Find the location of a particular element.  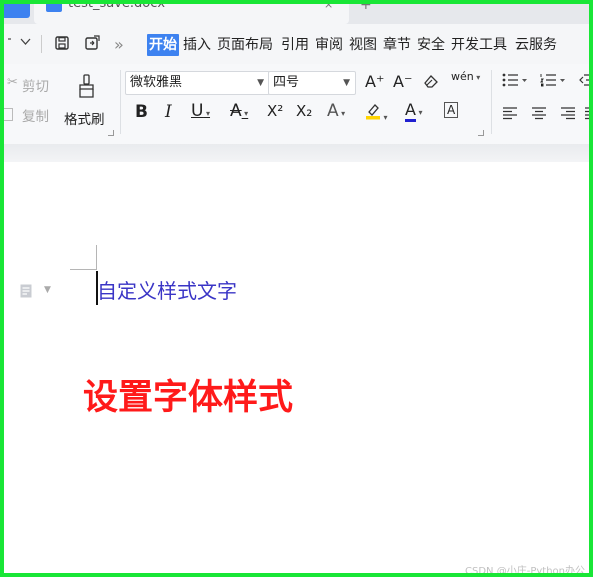

align-right-button is located at coordinates (568, 115).